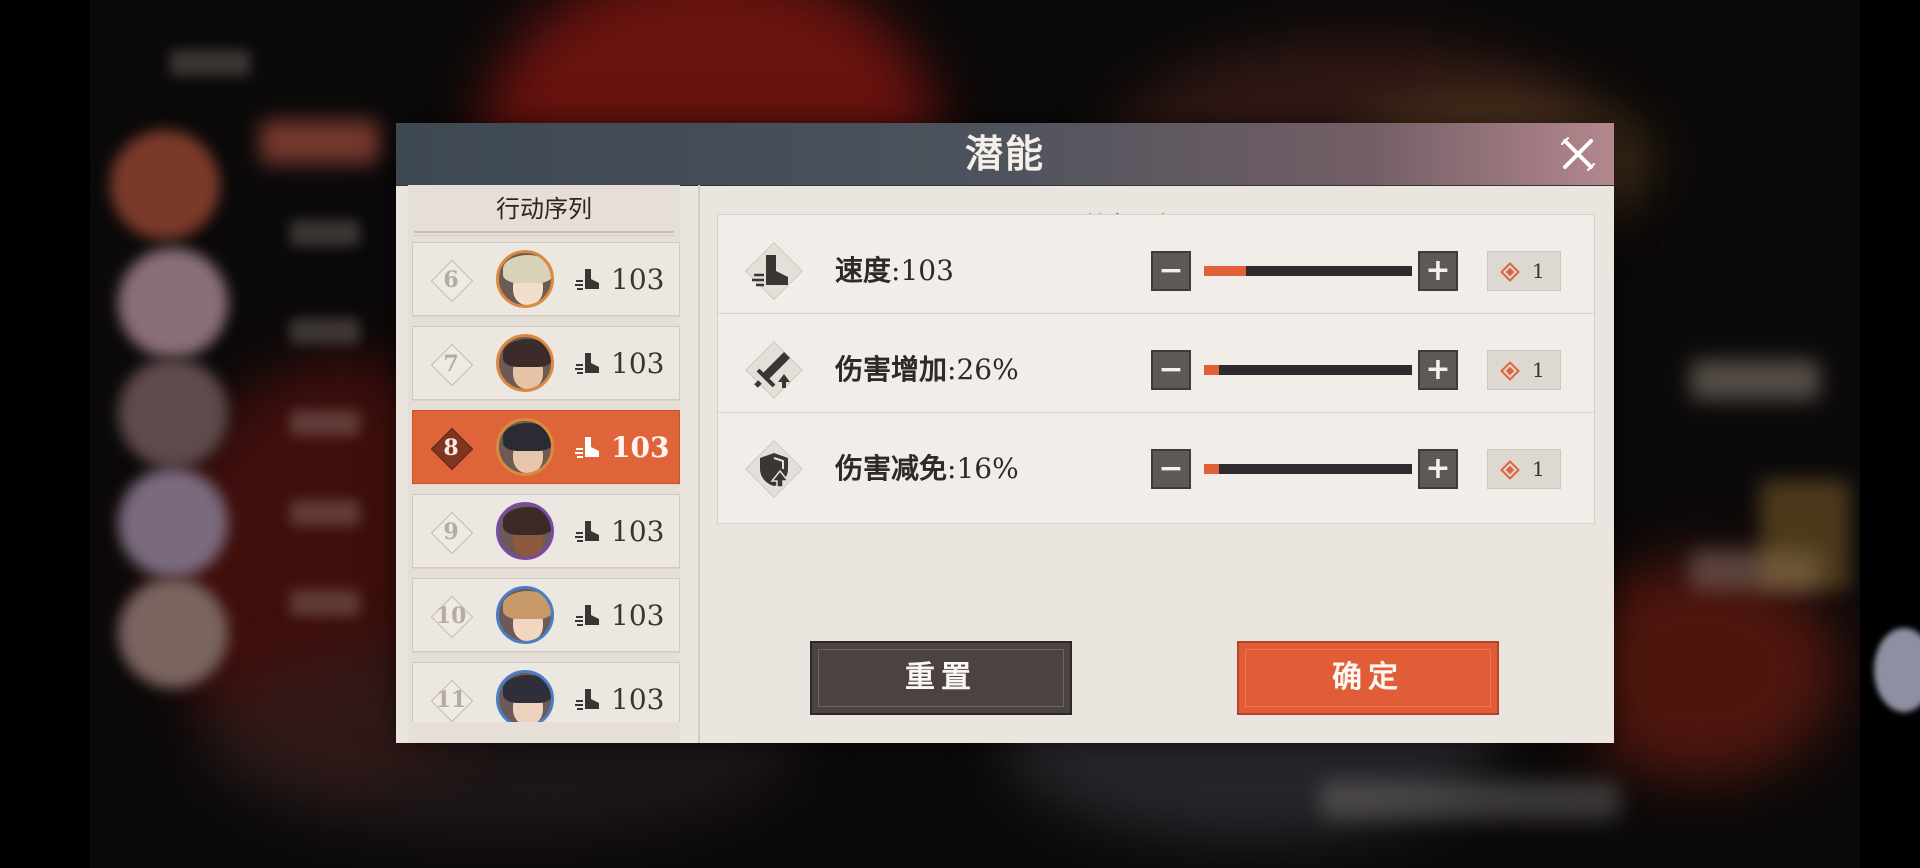 The image size is (1920, 868). Describe the element at coordinates (927, 270) in the screenshot. I see `stat-value: 103` at that location.